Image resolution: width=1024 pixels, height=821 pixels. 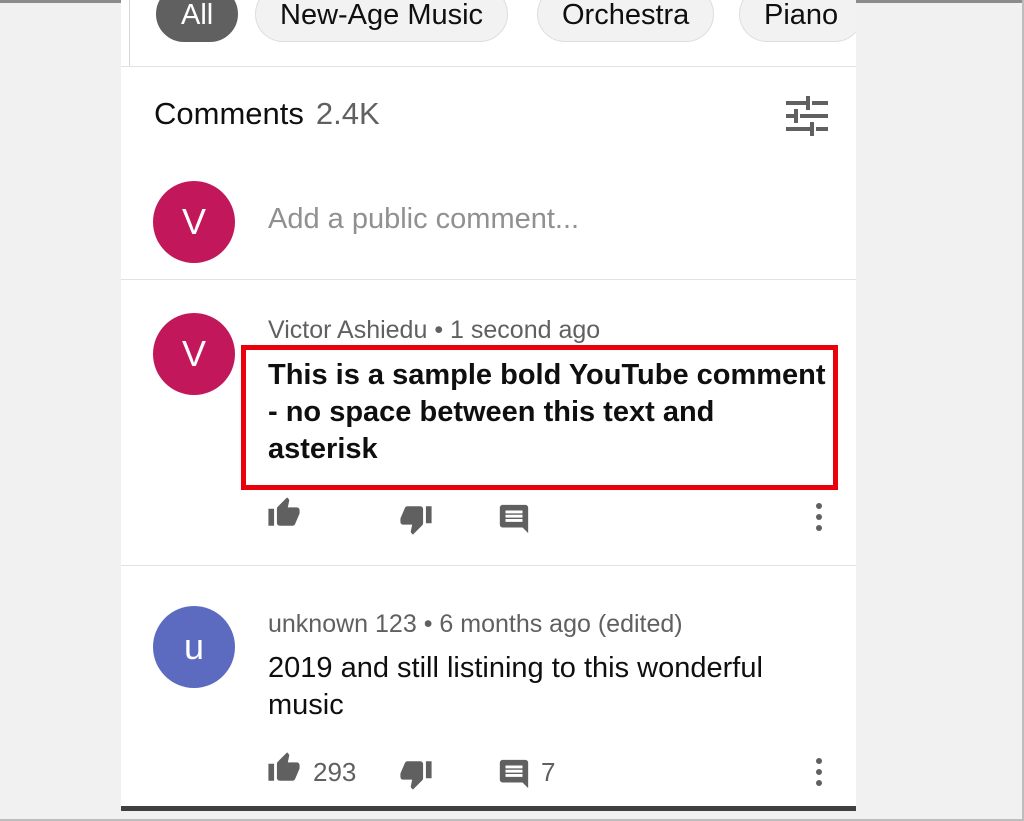 I want to click on chips-bar-left-border, so click(x=130, y=33).